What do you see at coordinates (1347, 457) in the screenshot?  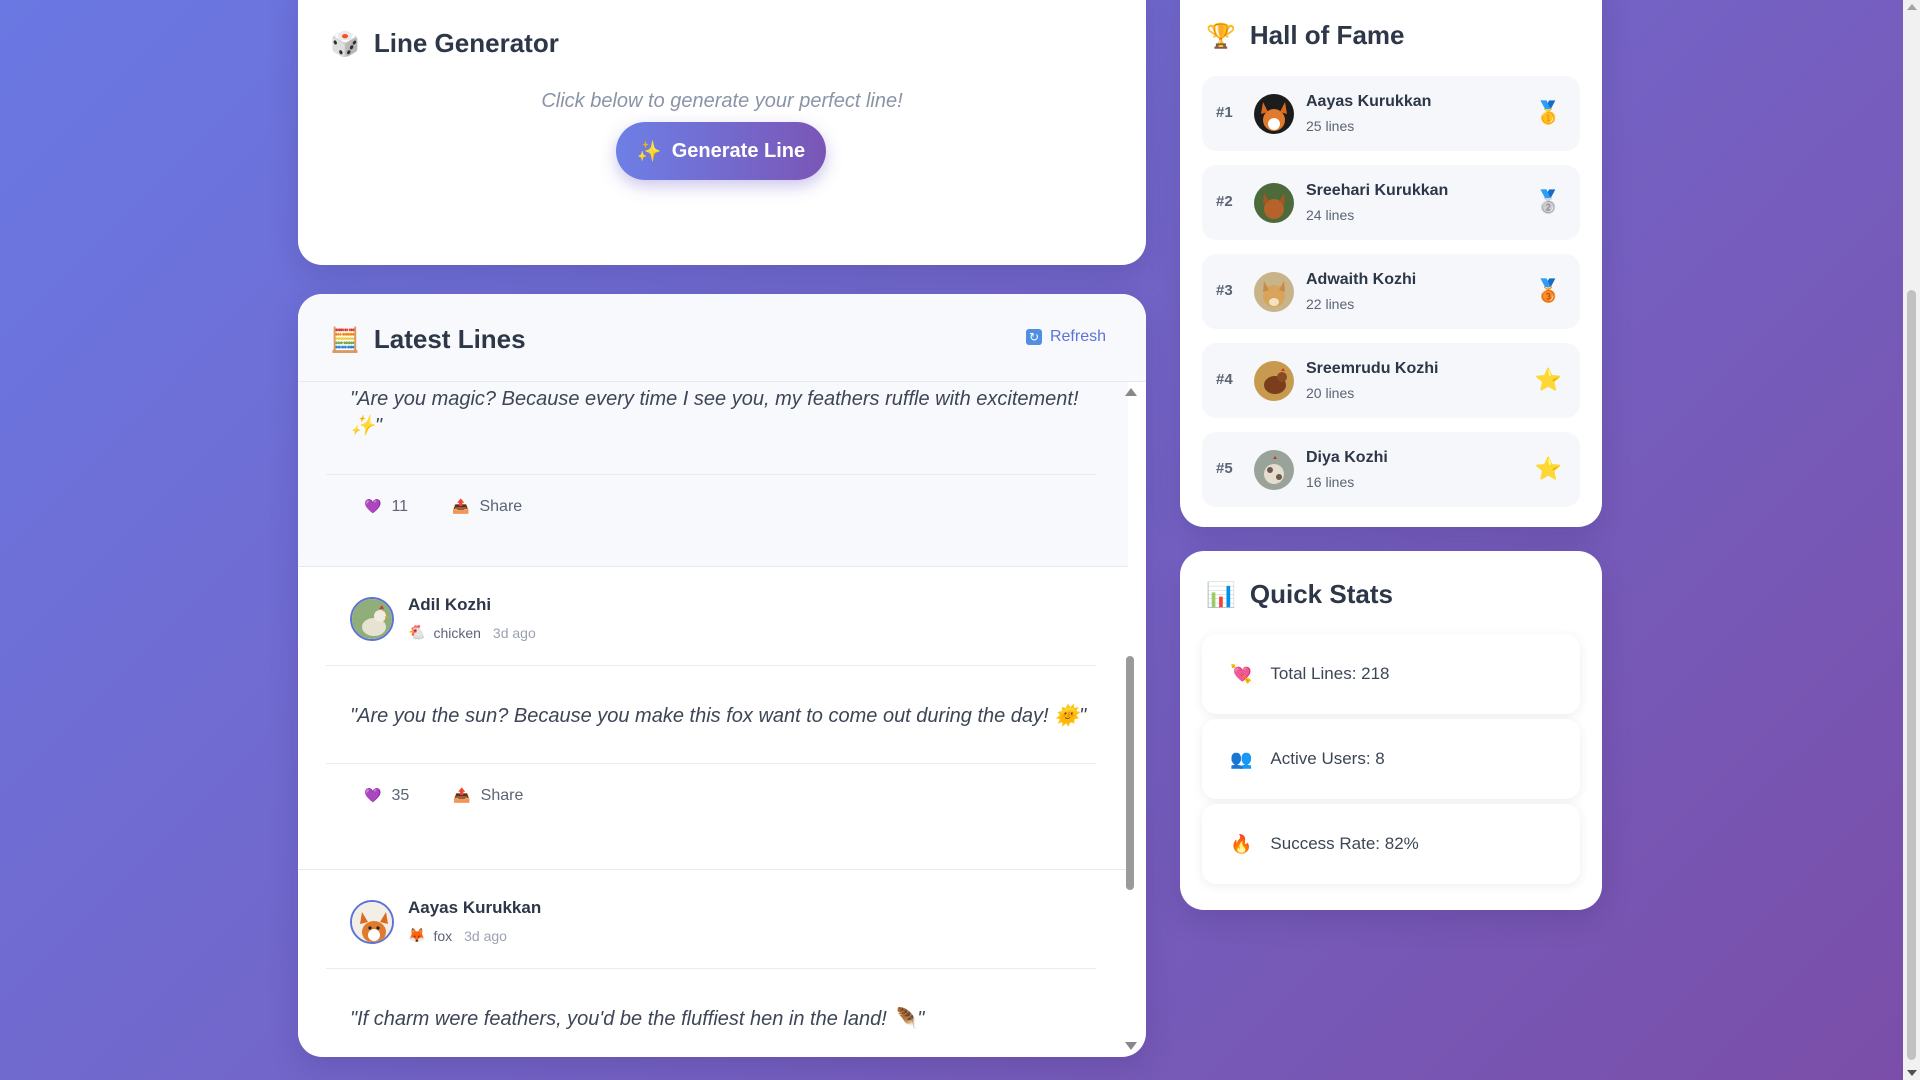 I see `user-name: Diya Kozhi` at bounding box center [1347, 457].